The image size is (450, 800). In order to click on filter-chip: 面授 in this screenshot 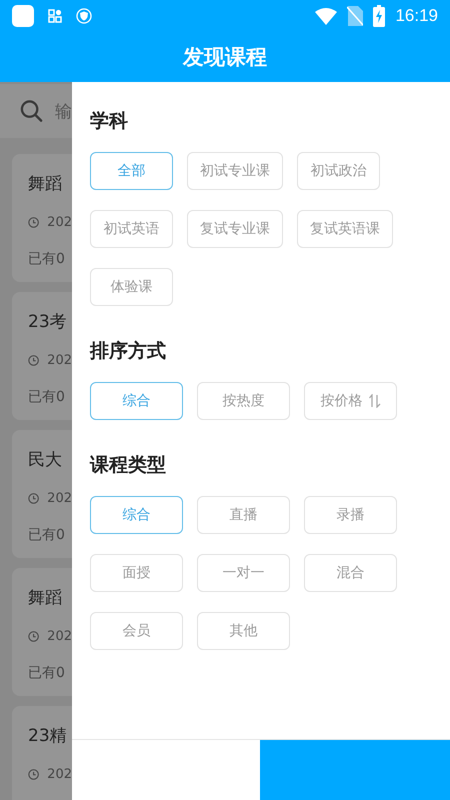, I will do `click(136, 573)`.